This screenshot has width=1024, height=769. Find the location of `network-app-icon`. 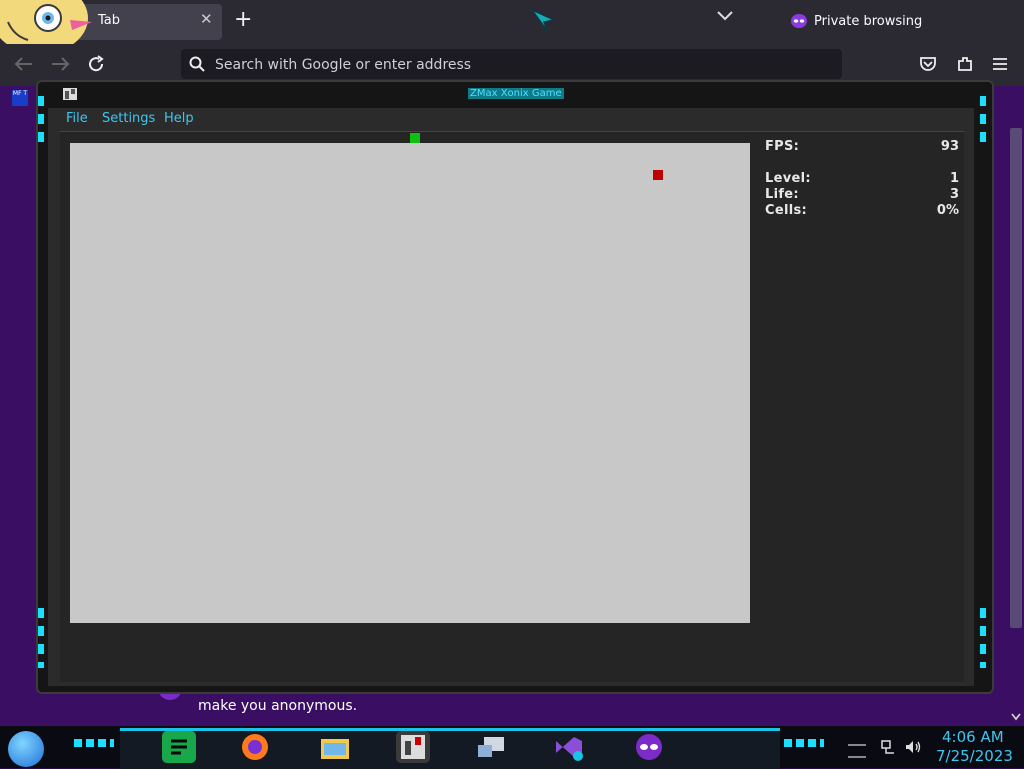

network-app-icon is located at coordinates (491, 747).